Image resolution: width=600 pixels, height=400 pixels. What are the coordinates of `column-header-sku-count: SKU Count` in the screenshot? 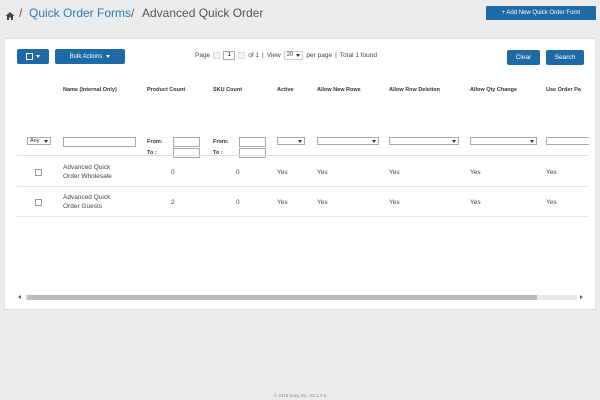 It's located at (227, 90).